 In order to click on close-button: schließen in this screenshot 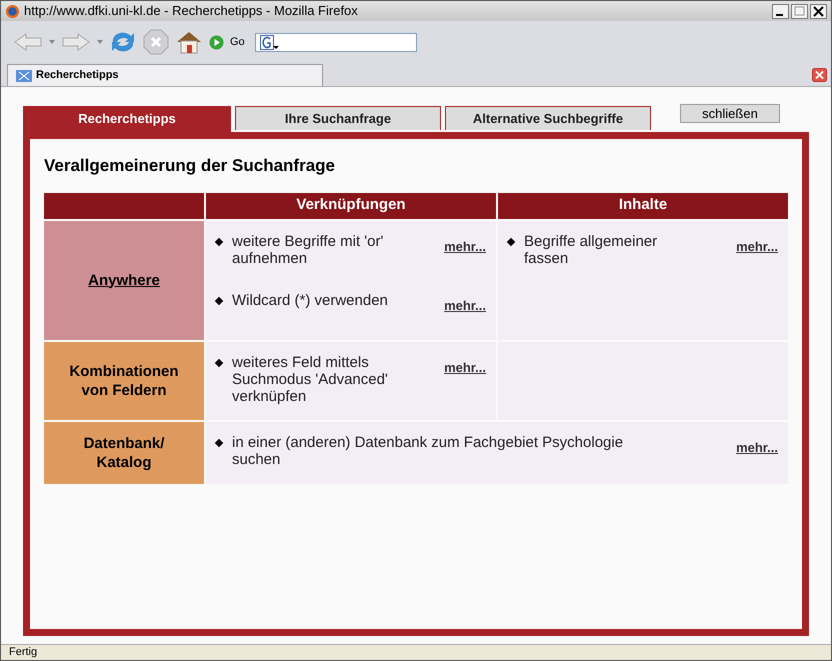, I will do `click(730, 113)`.